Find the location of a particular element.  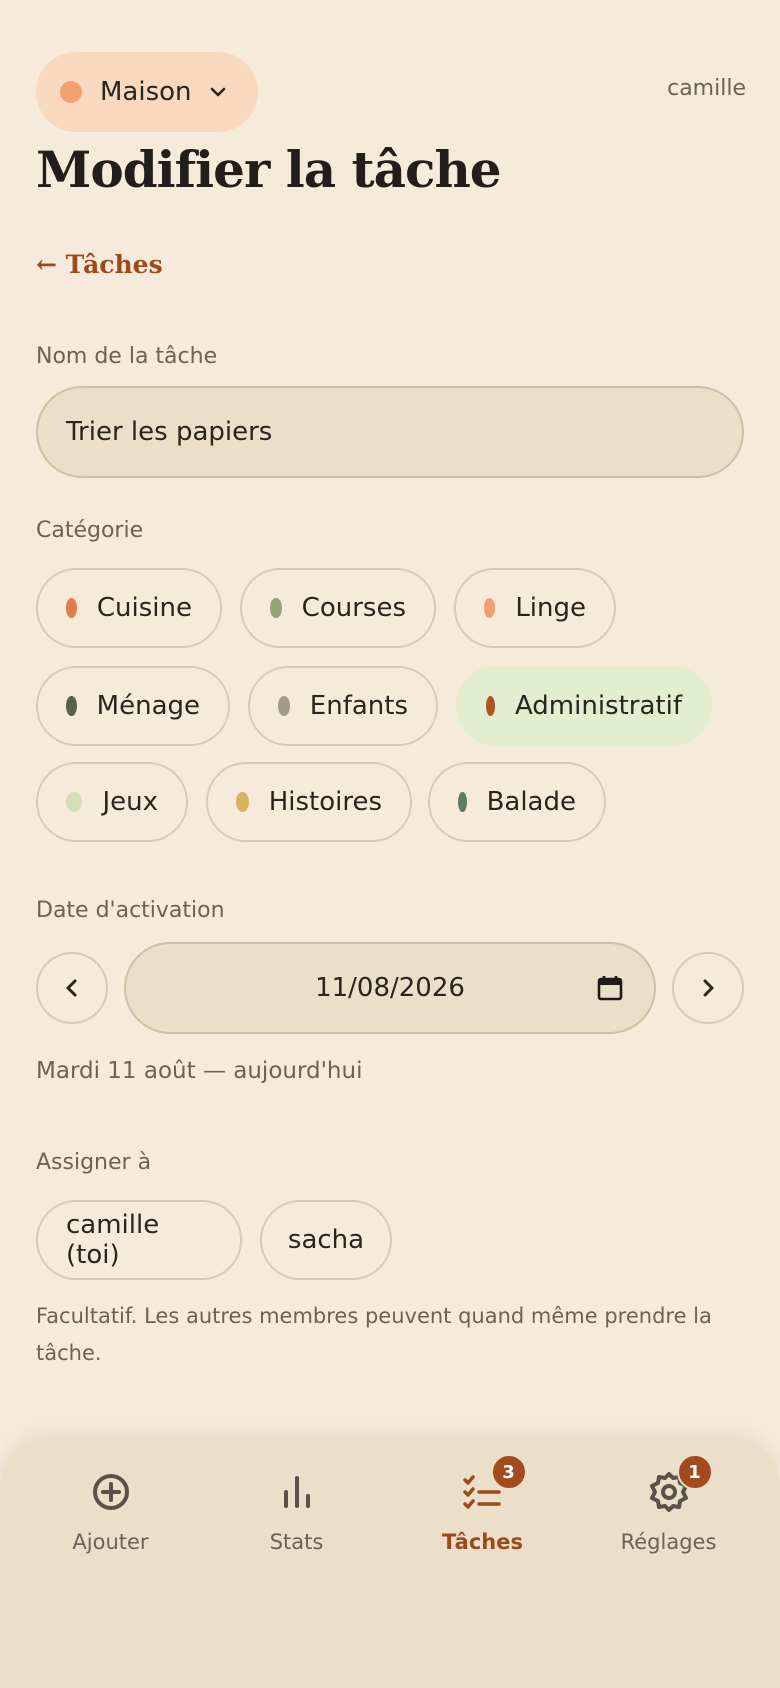

assignee-label: camille (toi) is located at coordinates (113, 1240).